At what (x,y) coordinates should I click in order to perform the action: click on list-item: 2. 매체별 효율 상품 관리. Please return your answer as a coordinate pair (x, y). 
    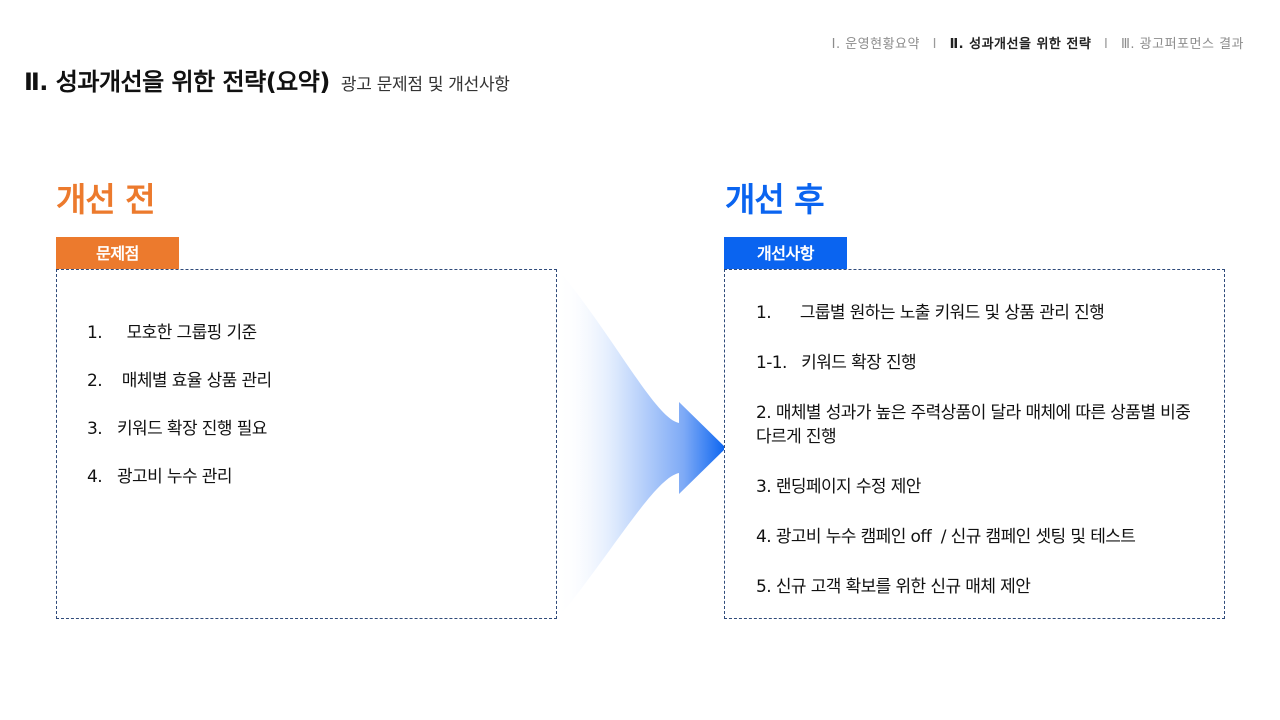
    Looking at the image, I should click on (179, 390).